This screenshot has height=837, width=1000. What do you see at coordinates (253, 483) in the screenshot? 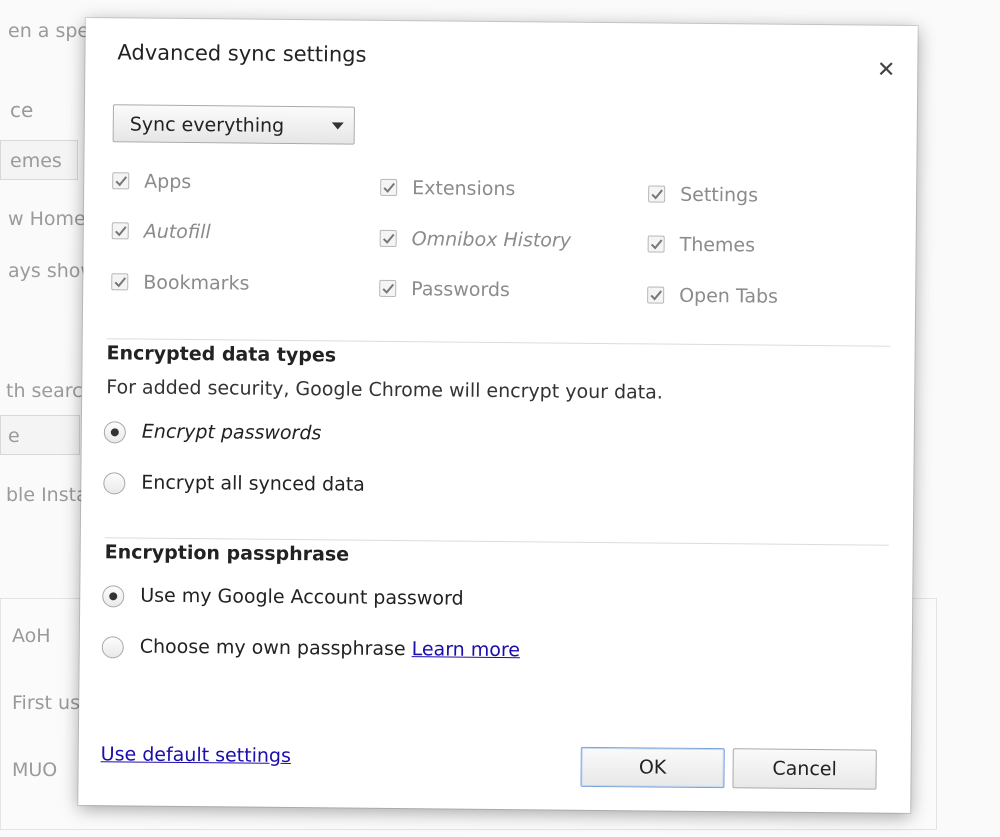
I see `radio-label: Encrypt all synced data` at bounding box center [253, 483].